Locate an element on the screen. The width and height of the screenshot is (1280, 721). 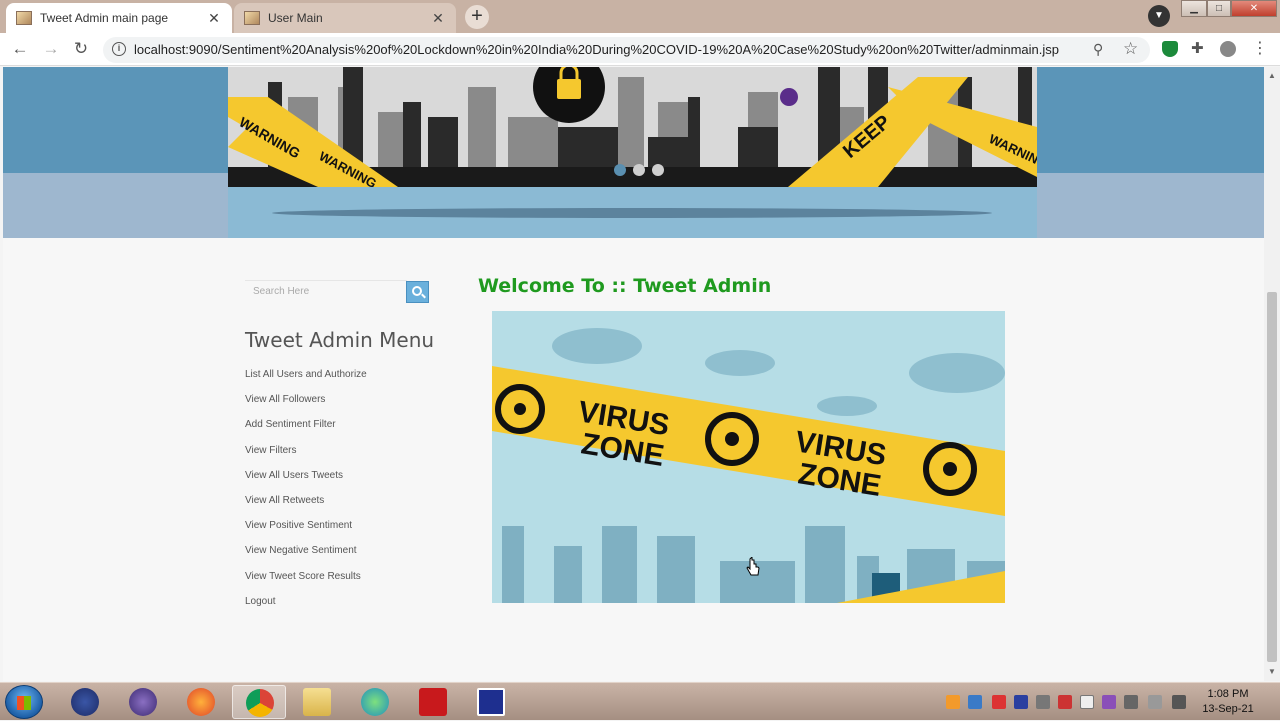
volume-icon is located at coordinates (1131, 702).